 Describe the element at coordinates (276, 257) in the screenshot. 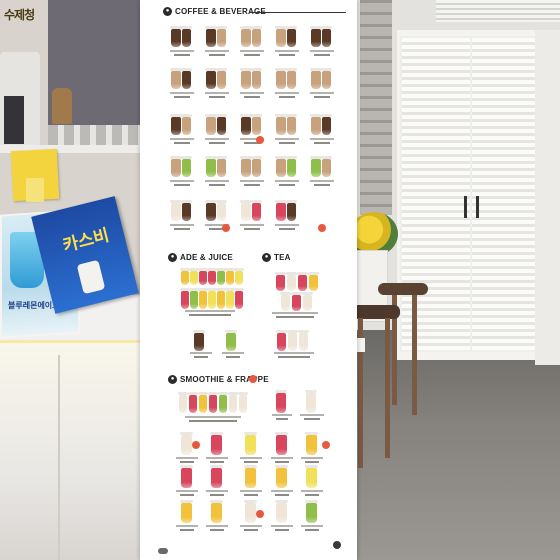

I see `section-header-tea: ● TEA` at that location.